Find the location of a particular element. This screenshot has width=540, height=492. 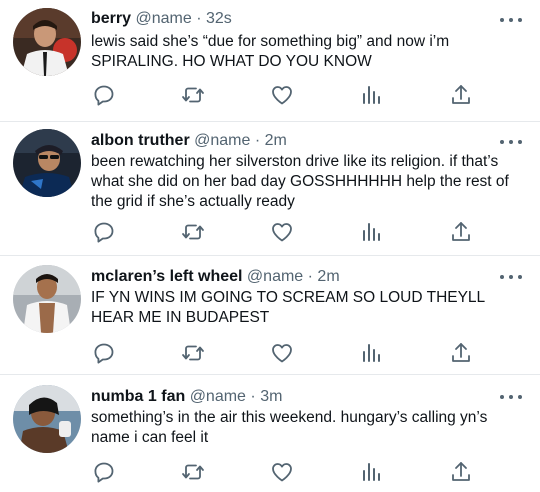

tweet-header: albon truther @name · 2m is located at coordinates (189, 141).